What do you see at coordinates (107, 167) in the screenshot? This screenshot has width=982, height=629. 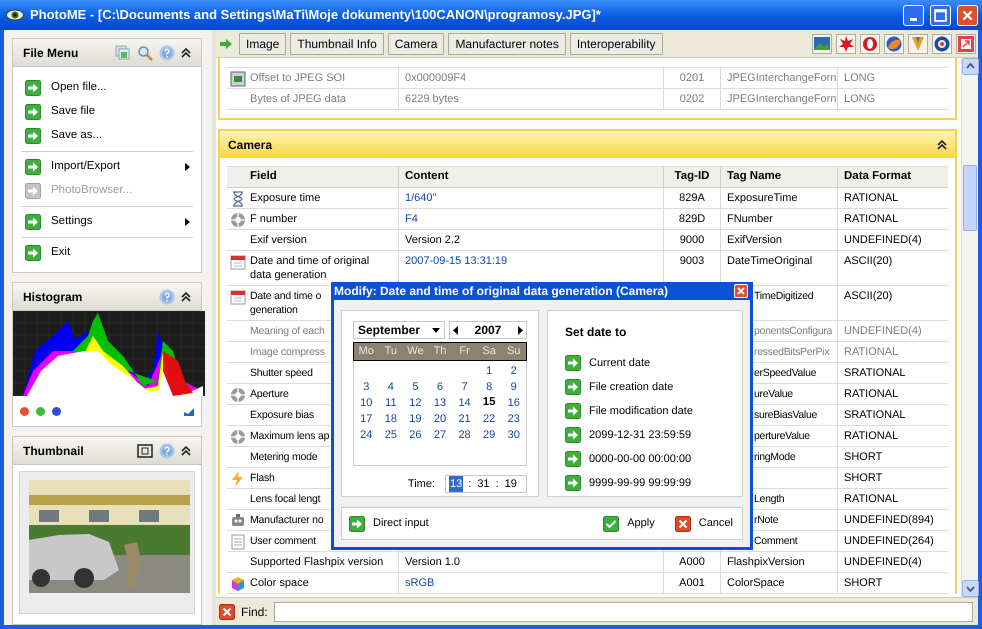 I see `menu-item: Import/Export` at bounding box center [107, 167].